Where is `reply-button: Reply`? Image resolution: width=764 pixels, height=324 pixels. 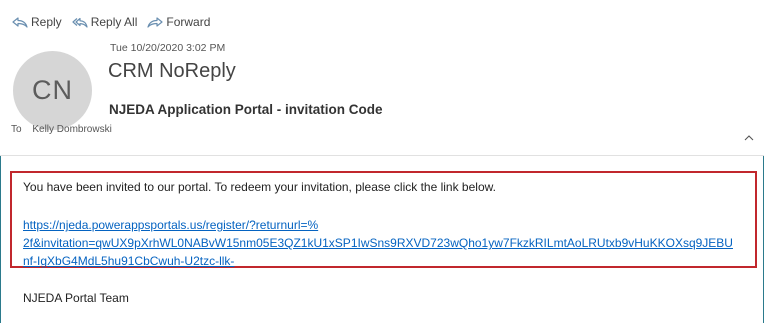
reply-button: Reply is located at coordinates (37, 22).